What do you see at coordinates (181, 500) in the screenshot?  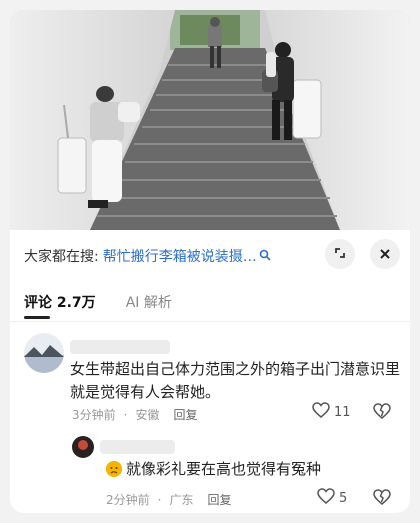 I see `reply-location: 广东` at bounding box center [181, 500].